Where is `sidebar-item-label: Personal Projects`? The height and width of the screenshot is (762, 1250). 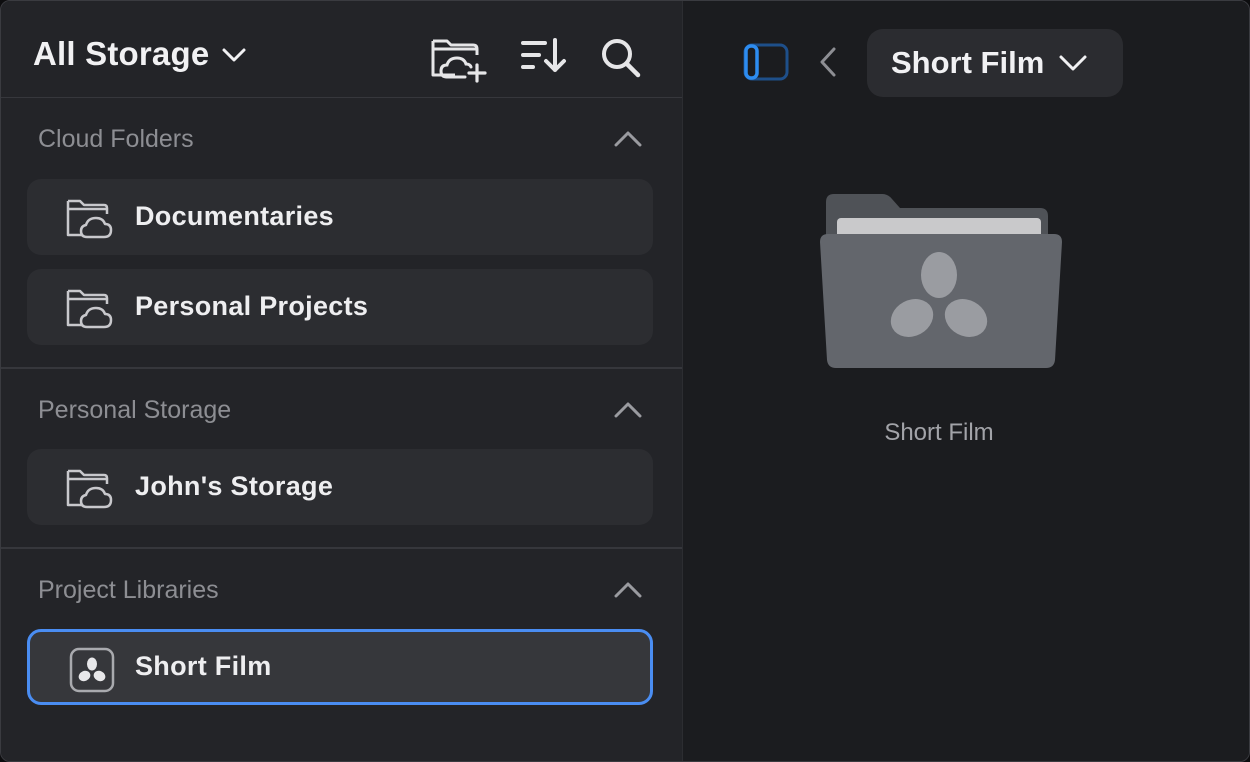 sidebar-item-label: Personal Projects is located at coordinates (252, 306).